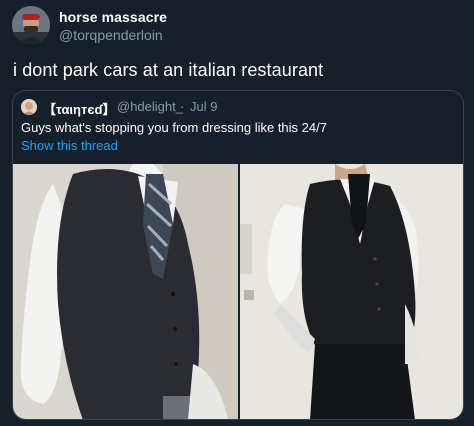 This screenshot has width=474, height=426. Describe the element at coordinates (150, 106) in the screenshot. I see `quoted-author-handle: @hdelight_` at that location.